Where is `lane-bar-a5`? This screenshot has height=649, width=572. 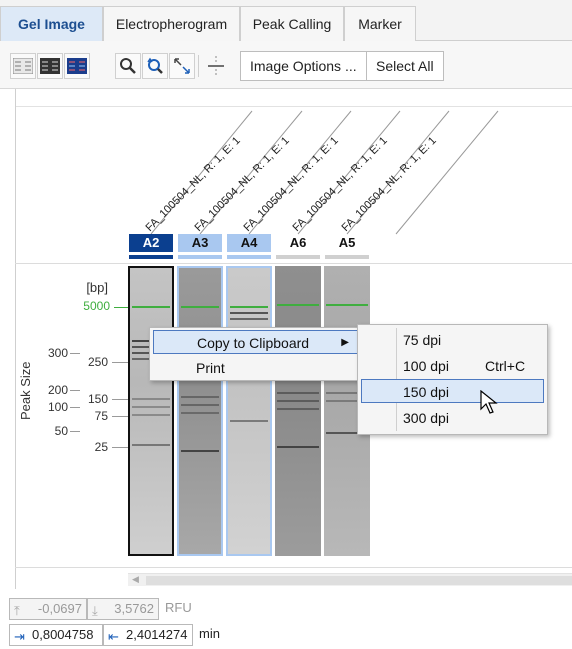 lane-bar-a5 is located at coordinates (347, 257).